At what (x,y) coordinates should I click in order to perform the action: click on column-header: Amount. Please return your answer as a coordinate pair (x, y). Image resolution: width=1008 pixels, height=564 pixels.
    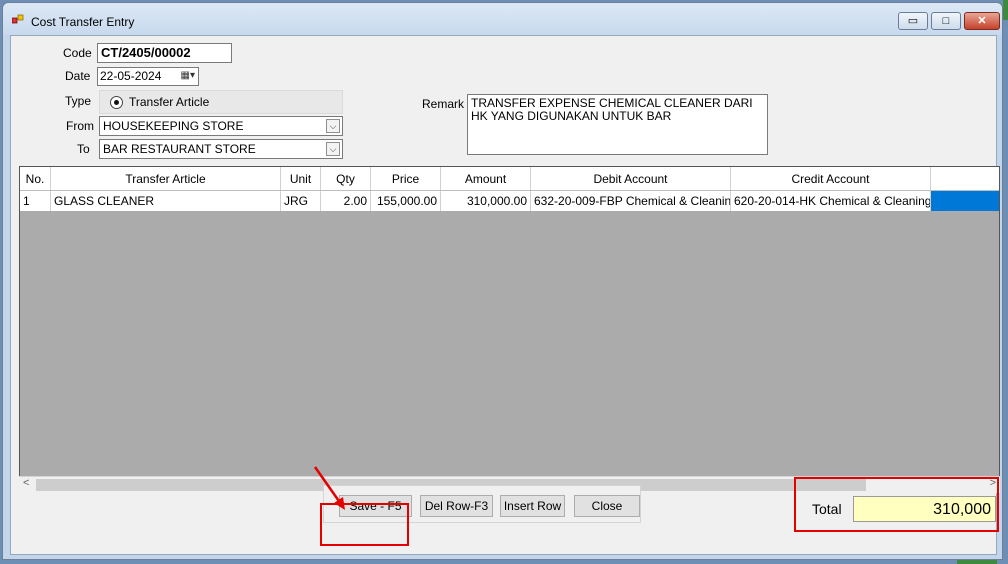
    Looking at the image, I should click on (486, 178).